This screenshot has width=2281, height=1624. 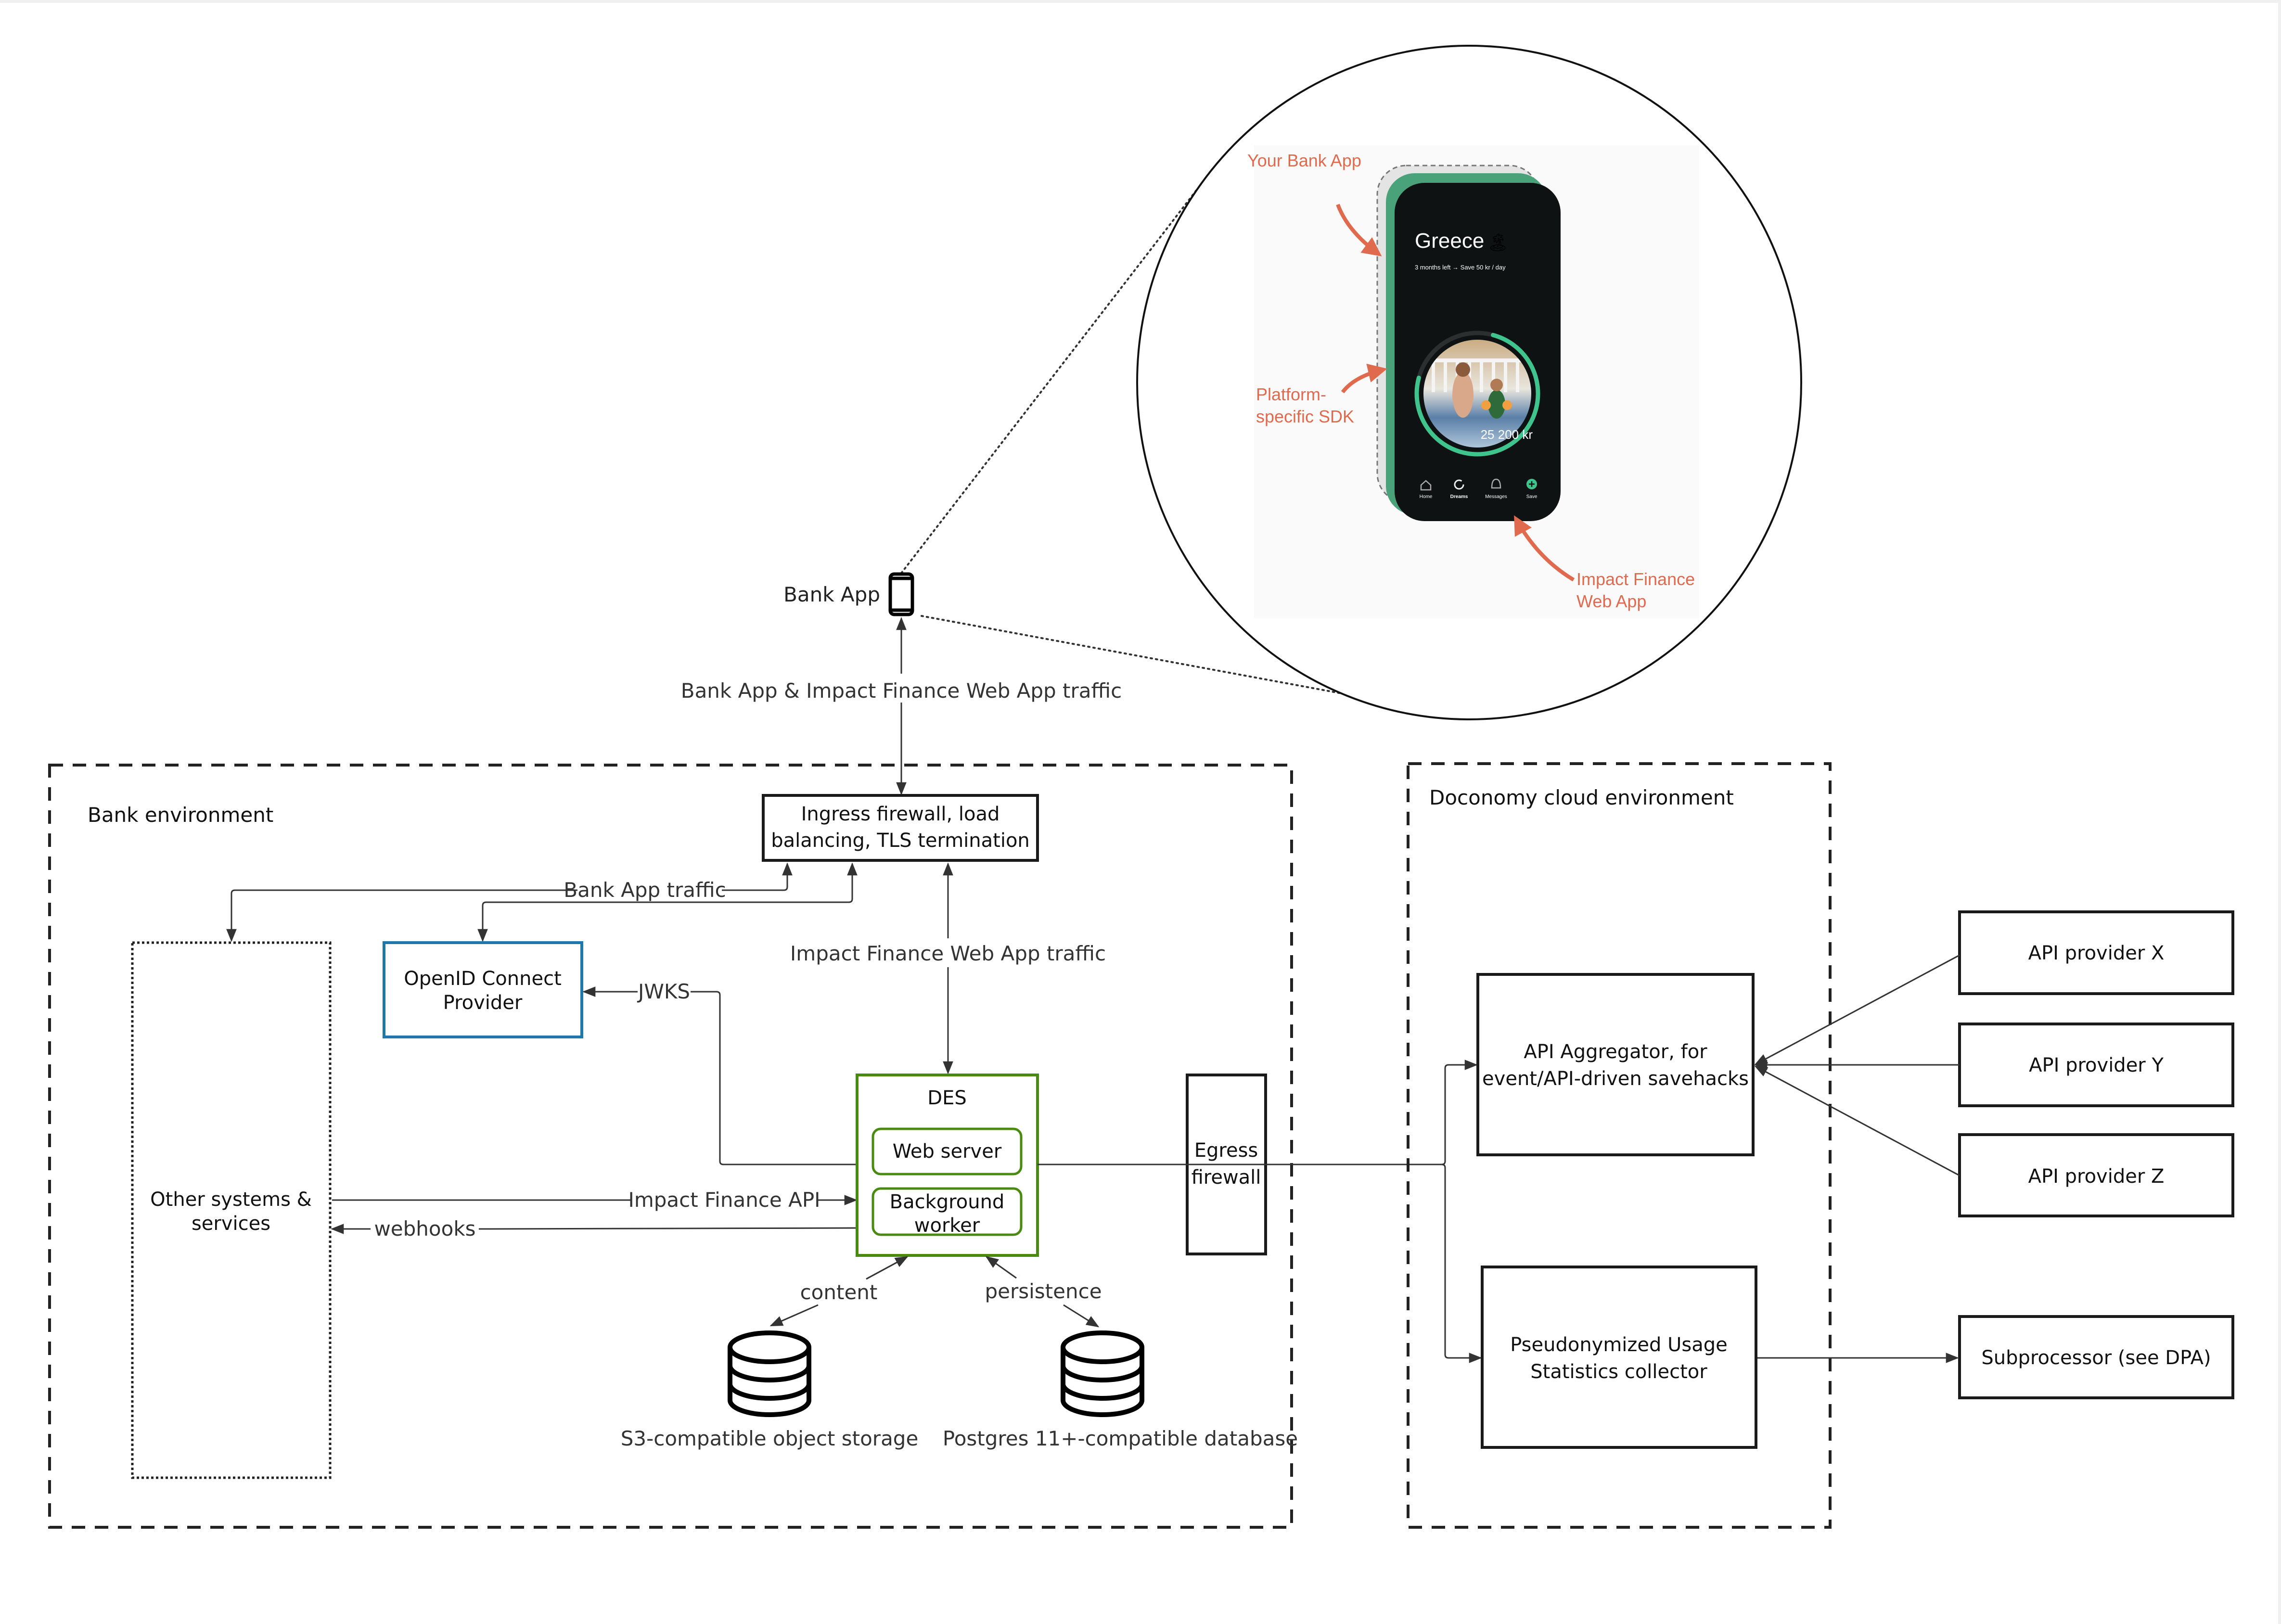 I want to click on phone-subtitle: 3 months left → Save 50 kr / day, so click(x=1460, y=267).